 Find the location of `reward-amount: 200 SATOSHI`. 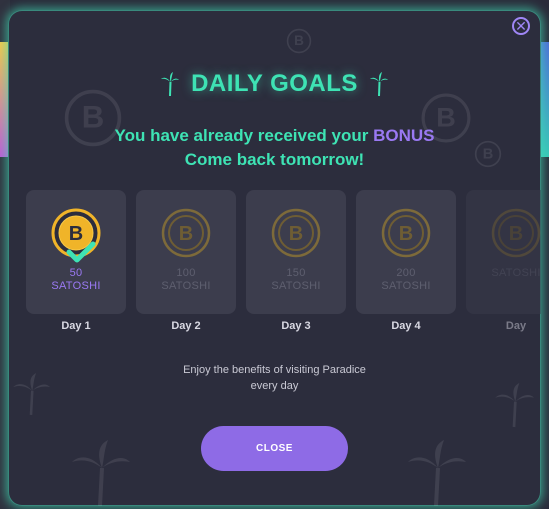

reward-amount: 200 SATOSHI is located at coordinates (406, 279).